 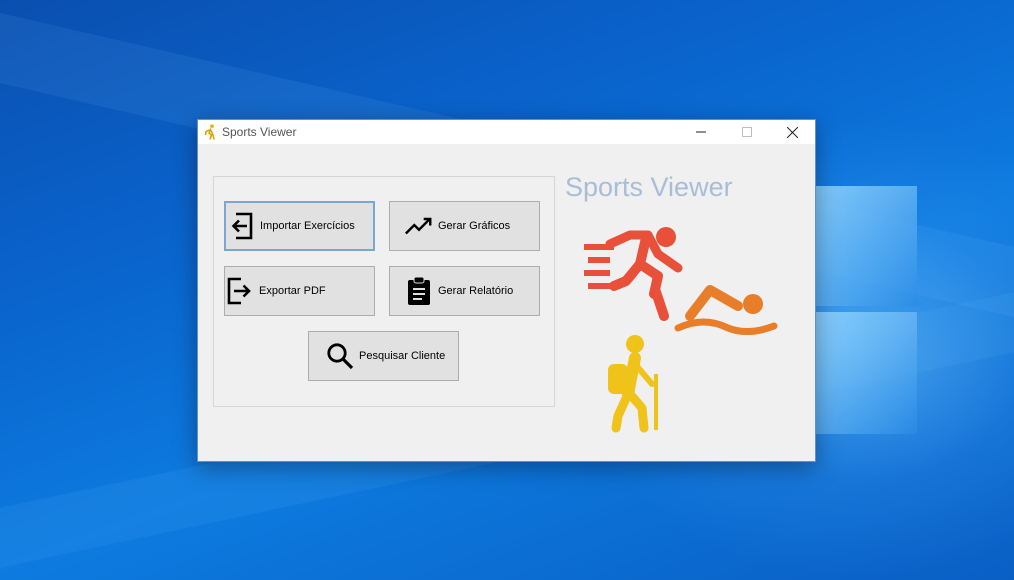 What do you see at coordinates (649, 187) in the screenshot?
I see `app-heading: Sports Viewer` at bounding box center [649, 187].